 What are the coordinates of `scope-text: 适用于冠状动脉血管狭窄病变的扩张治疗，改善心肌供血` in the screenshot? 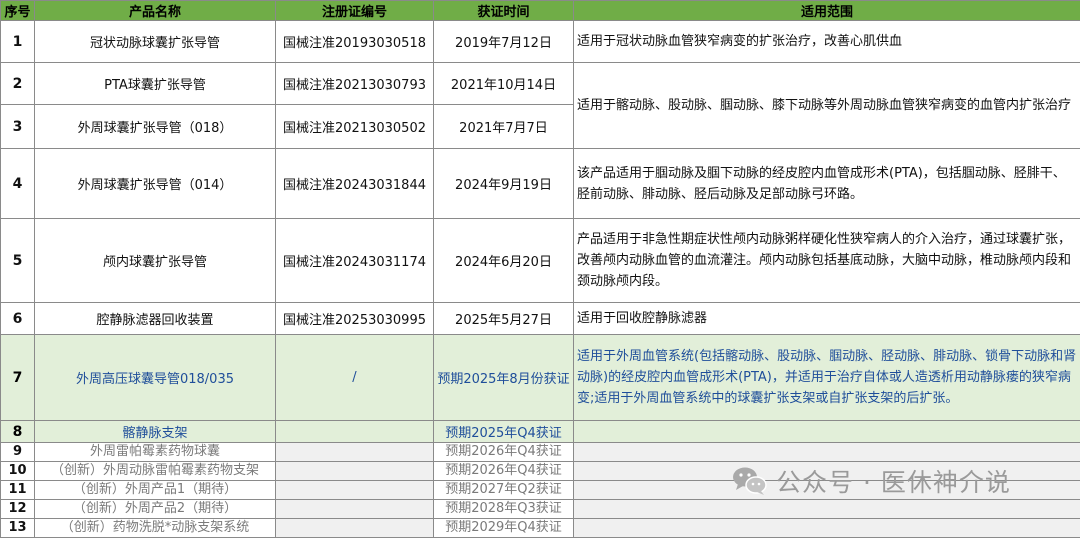 It's located at (827, 42).